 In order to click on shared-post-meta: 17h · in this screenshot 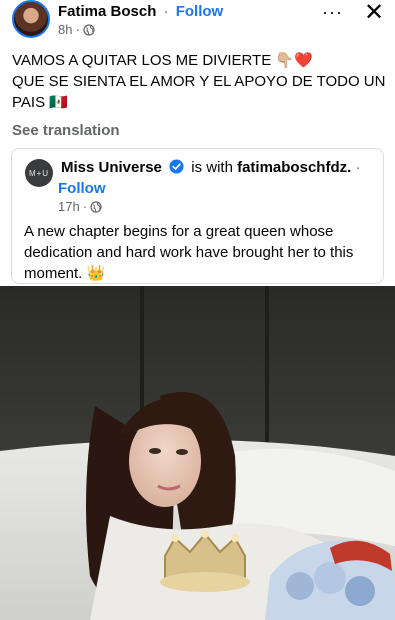, I will do `click(80, 206)`.